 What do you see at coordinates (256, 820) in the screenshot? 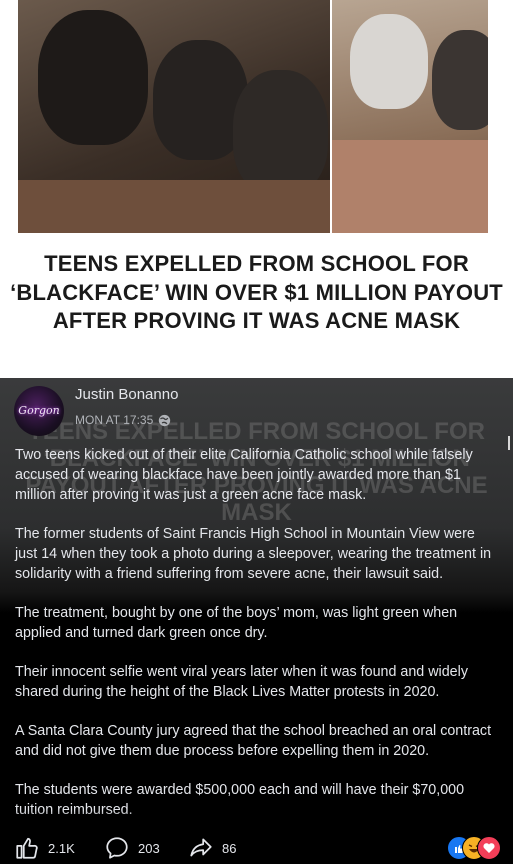
I see `text-fade` at bounding box center [256, 820].